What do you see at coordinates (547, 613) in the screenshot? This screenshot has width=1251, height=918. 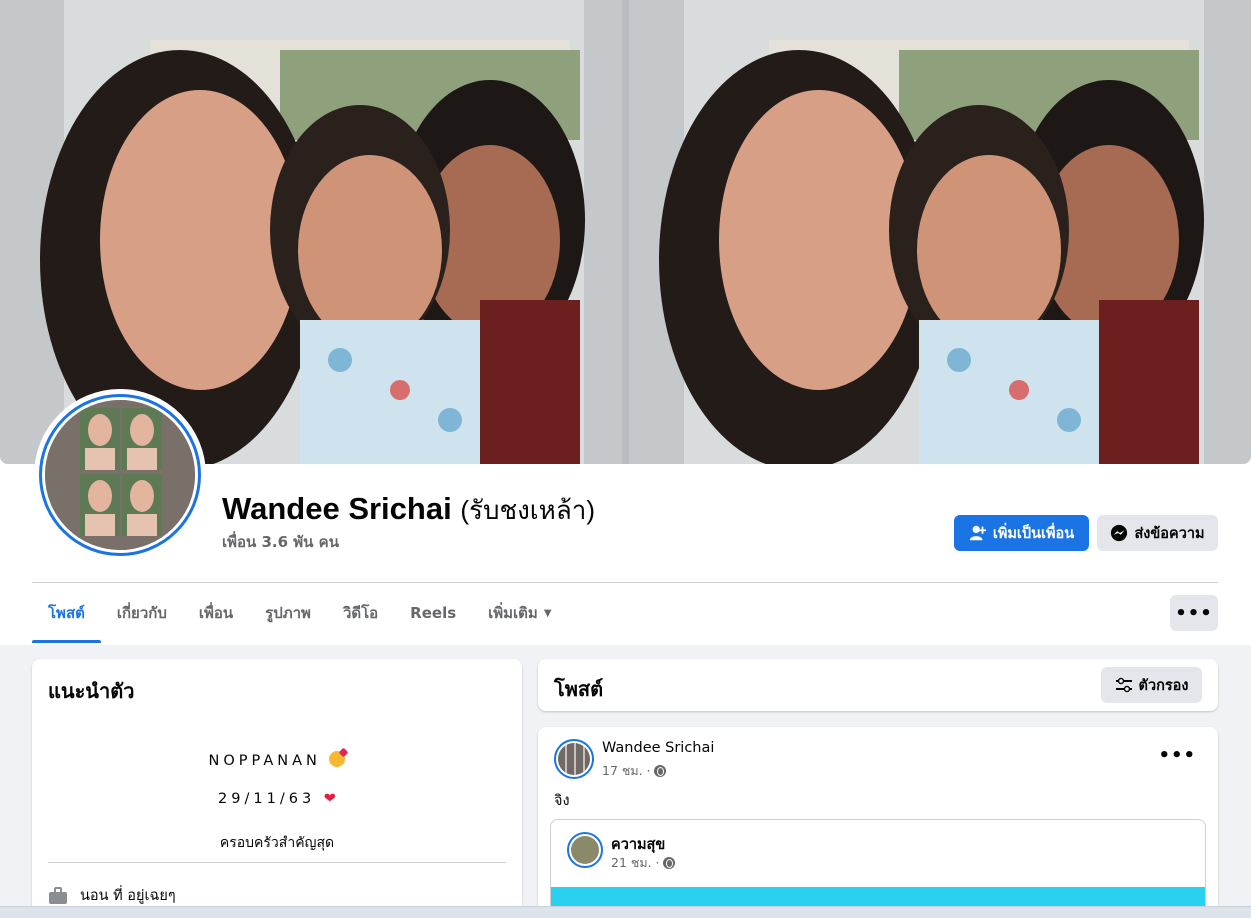 I see `chevron-down-icon: ▼` at bounding box center [547, 613].